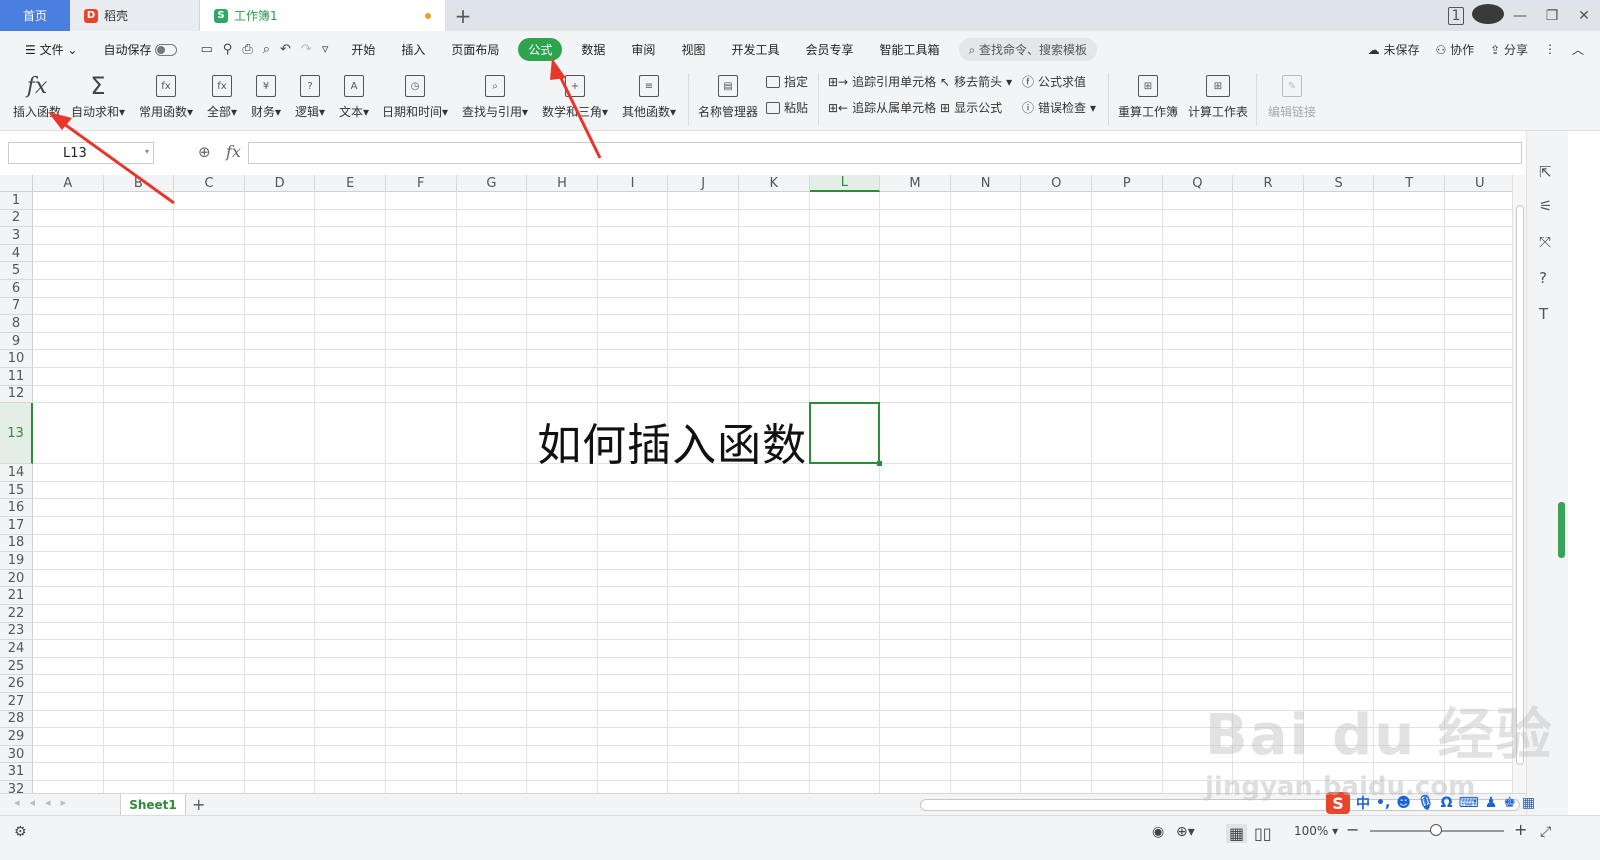 The image size is (1600, 860). I want to click on avatar, so click(1488, 15).